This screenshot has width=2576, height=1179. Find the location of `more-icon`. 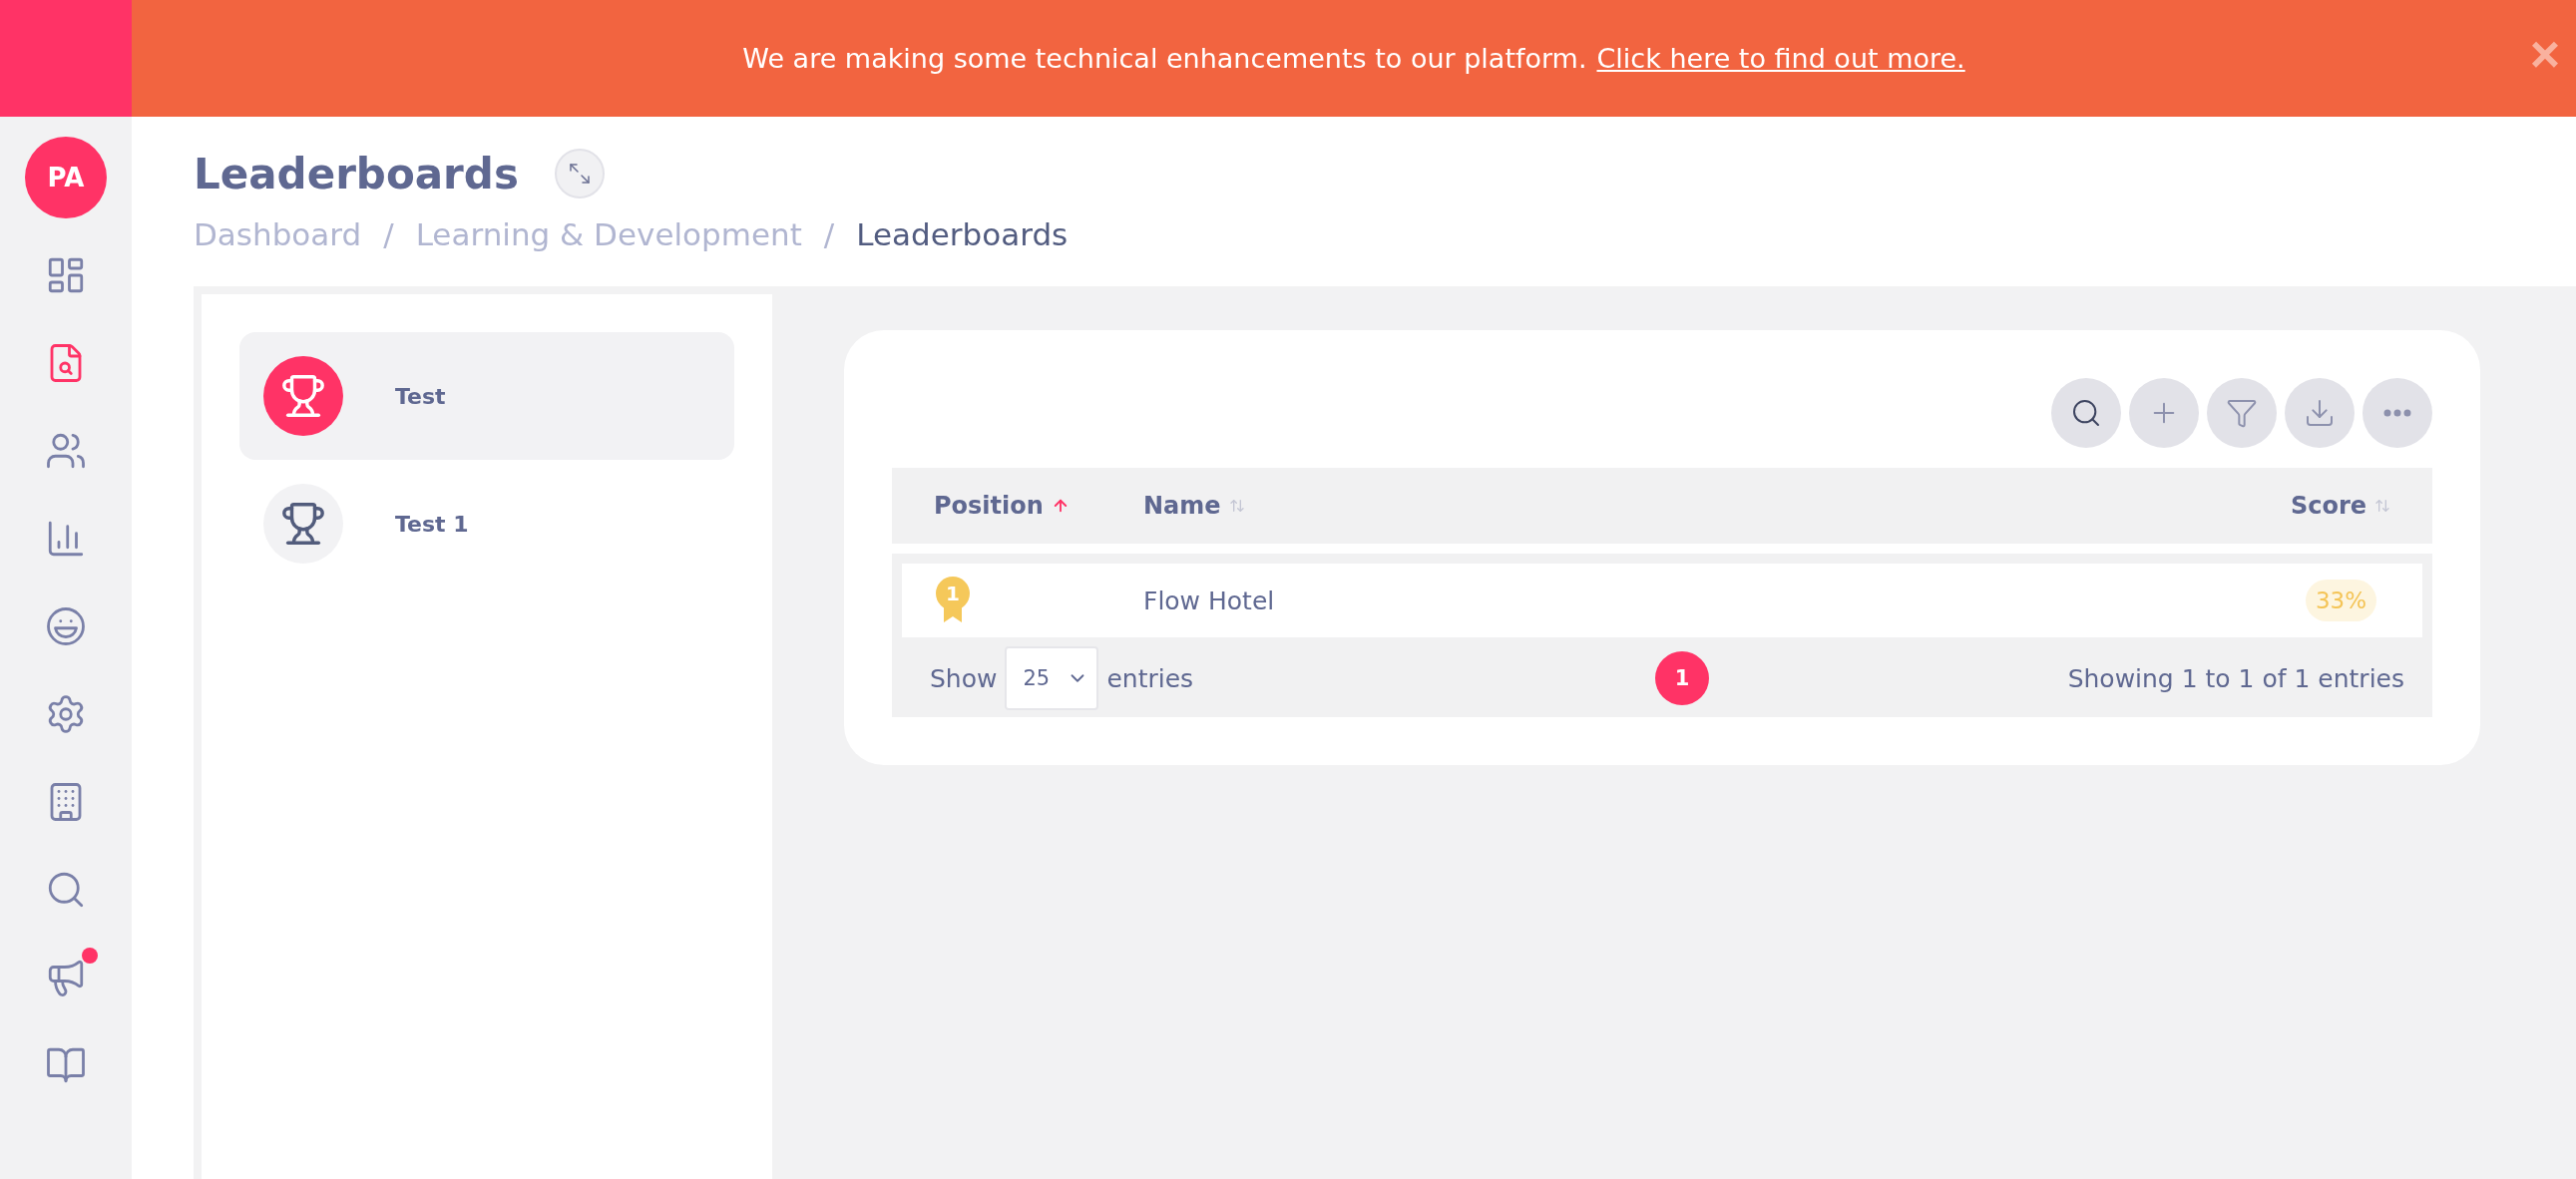

more-icon is located at coordinates (2397, 413).